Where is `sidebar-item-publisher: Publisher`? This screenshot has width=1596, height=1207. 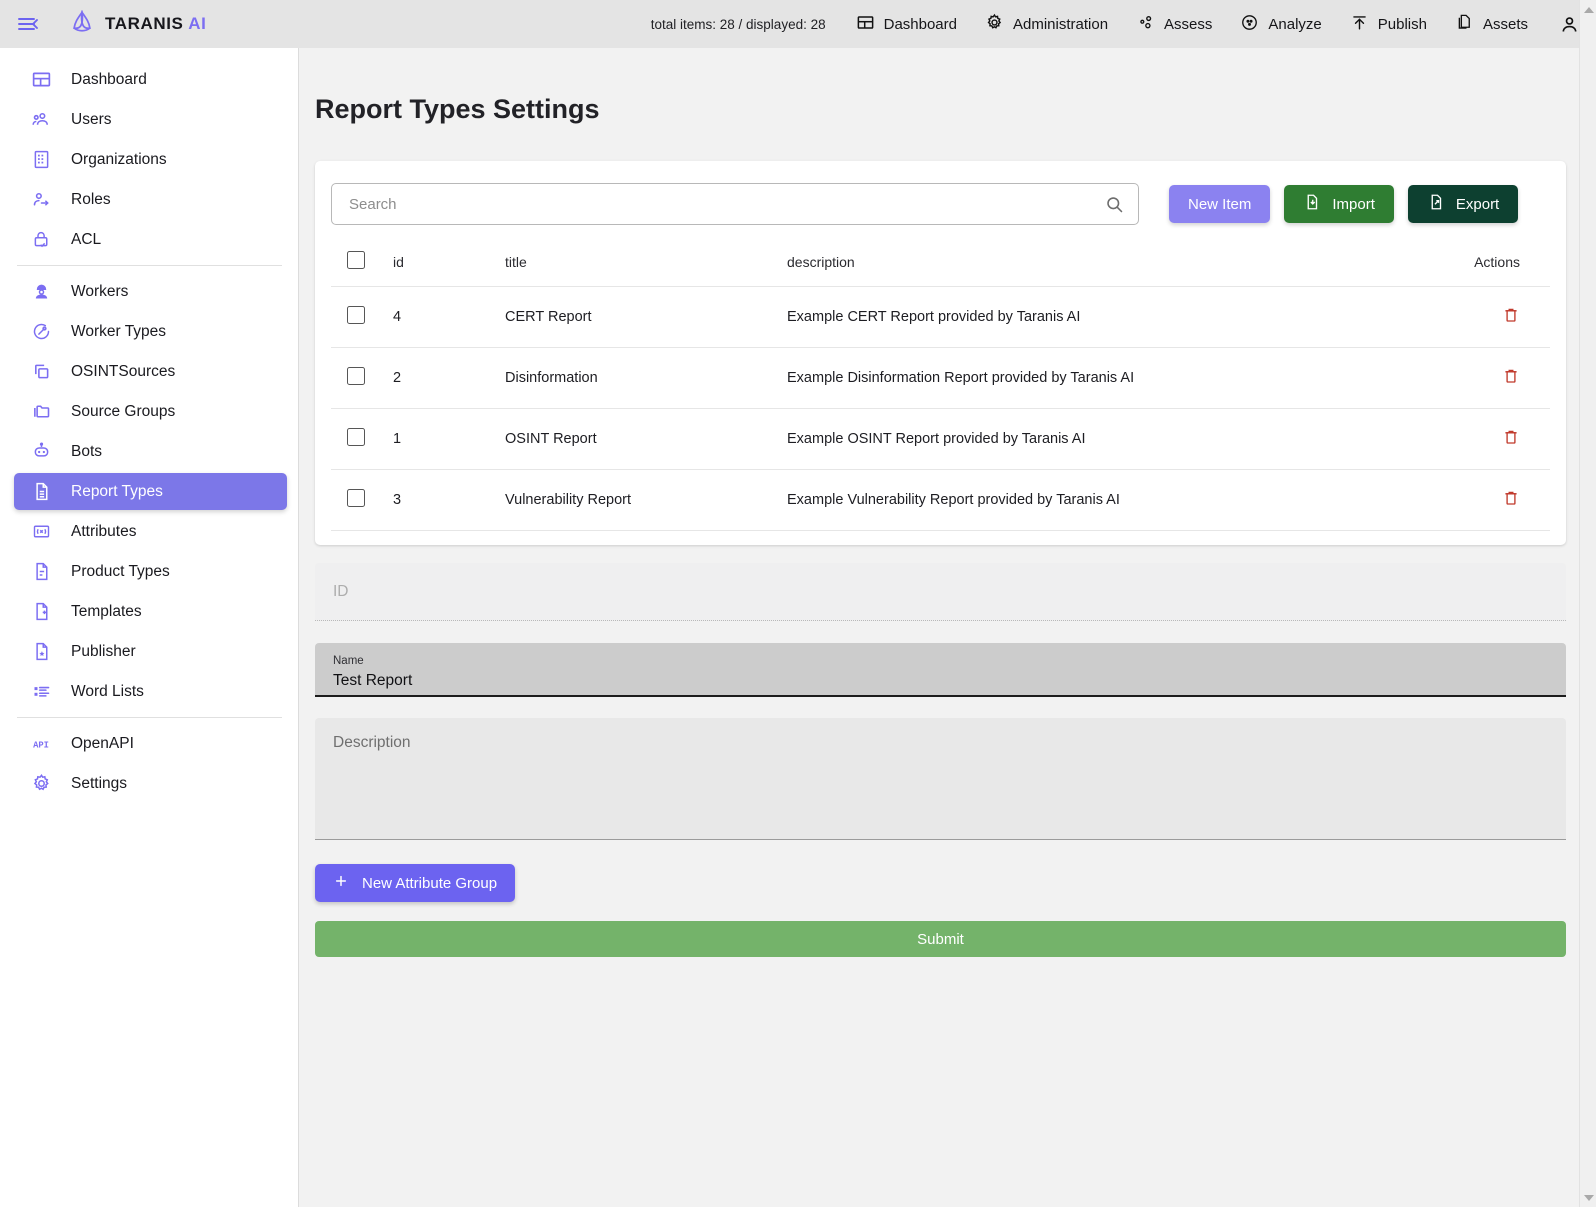
sidebar-item-publisher: Publisher is located at coordinates (150, 651).